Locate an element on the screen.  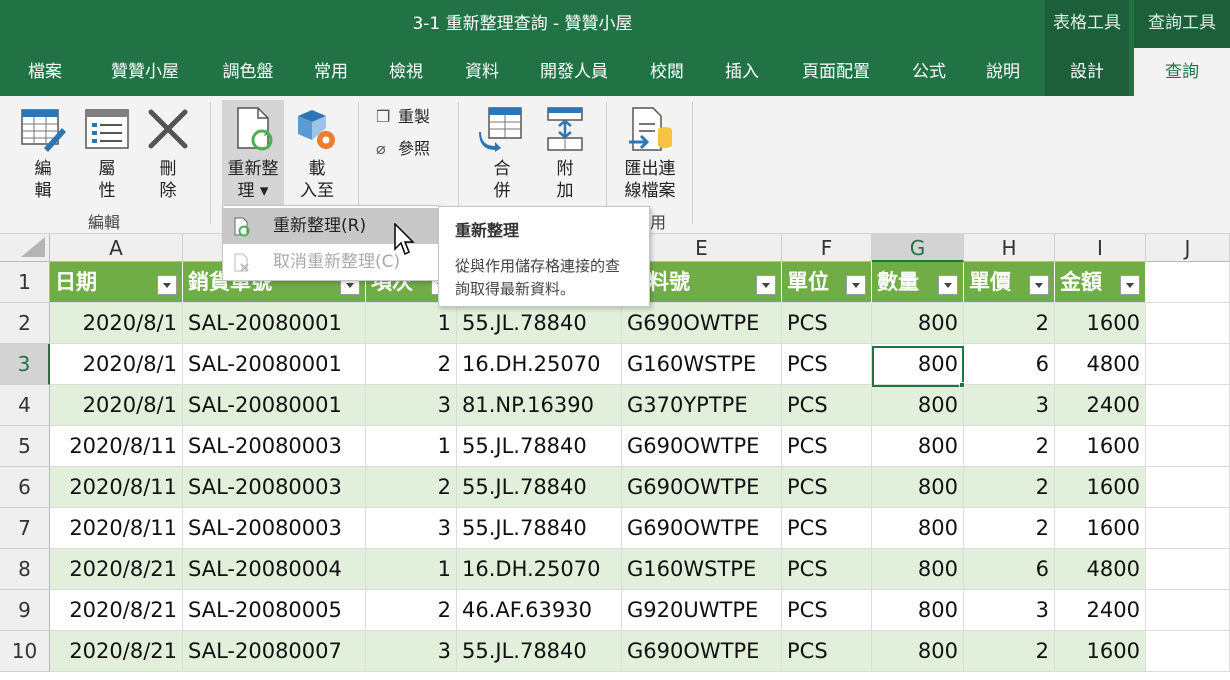
table-cell: 2020/8/21 is located at coordinates (116, 569).